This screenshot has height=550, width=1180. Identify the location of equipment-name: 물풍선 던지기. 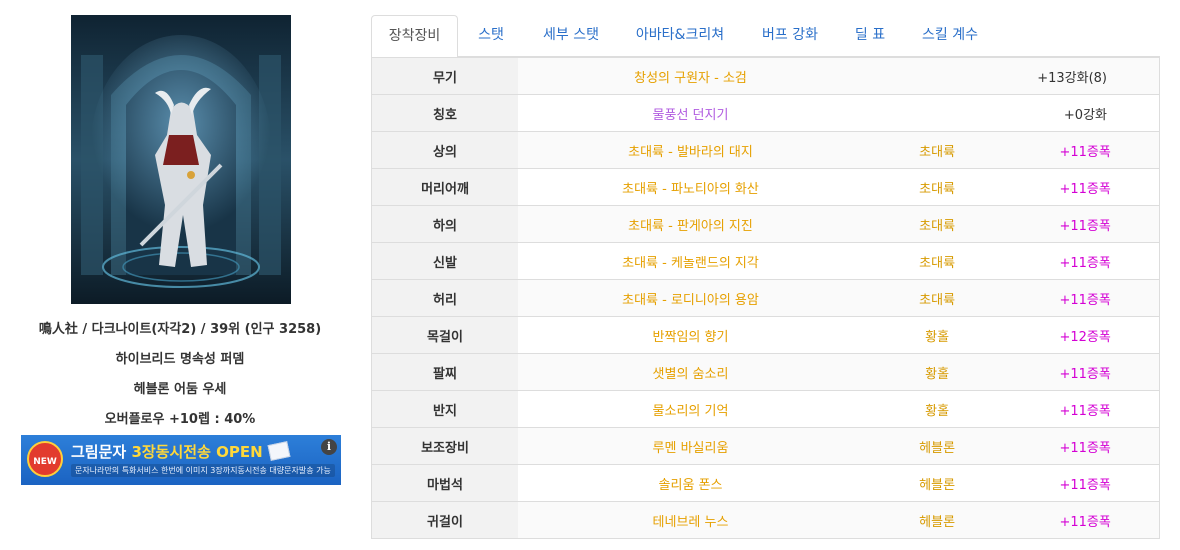
(690, 113).